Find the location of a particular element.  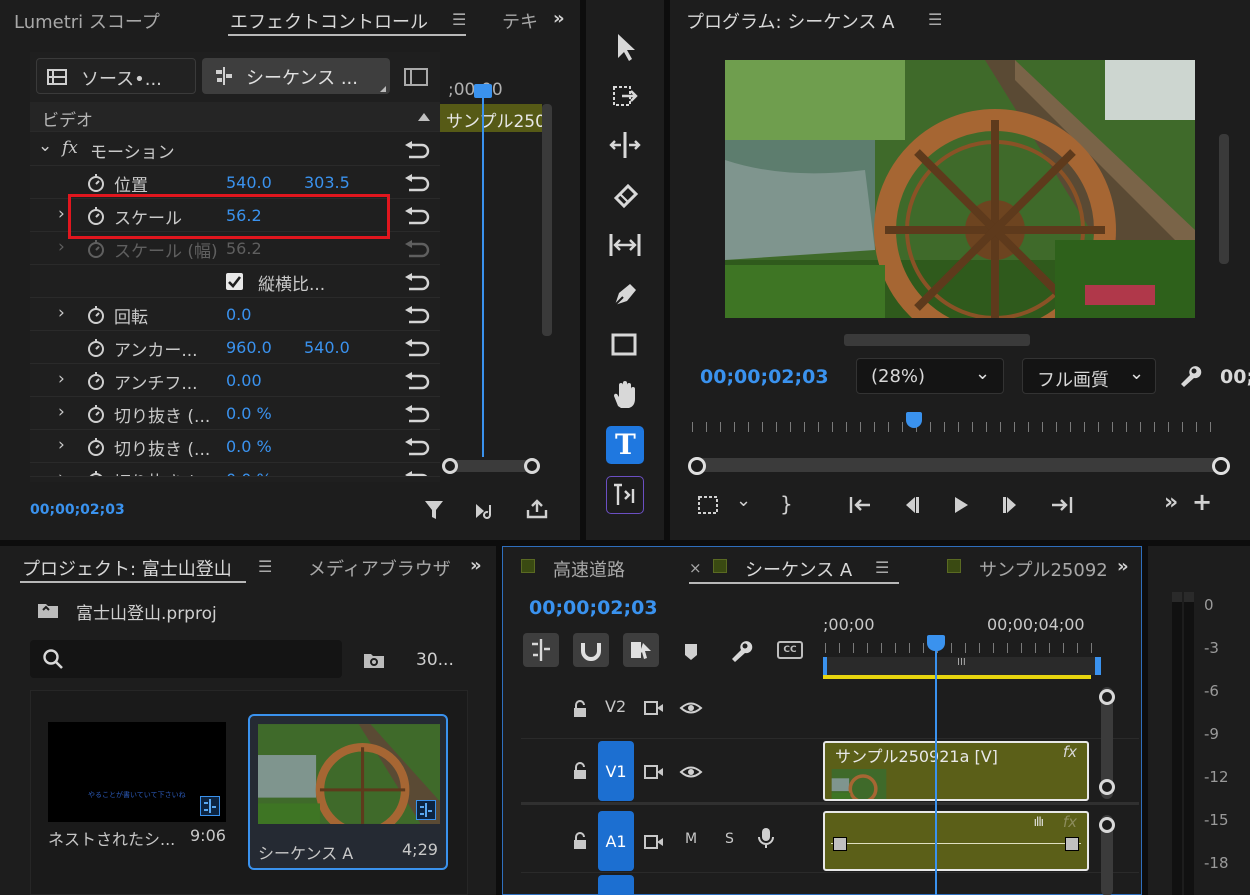

pen-tool-icon is located at coordinates (625, 295).